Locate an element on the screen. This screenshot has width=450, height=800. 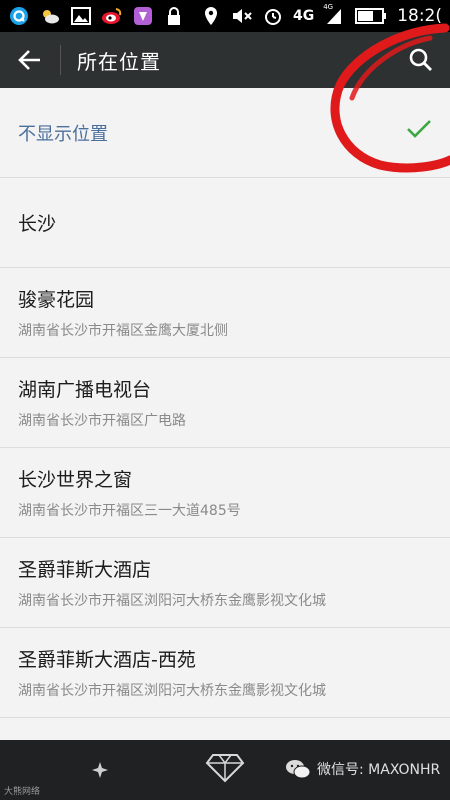
search-icon is located at coordinates (420, 59).